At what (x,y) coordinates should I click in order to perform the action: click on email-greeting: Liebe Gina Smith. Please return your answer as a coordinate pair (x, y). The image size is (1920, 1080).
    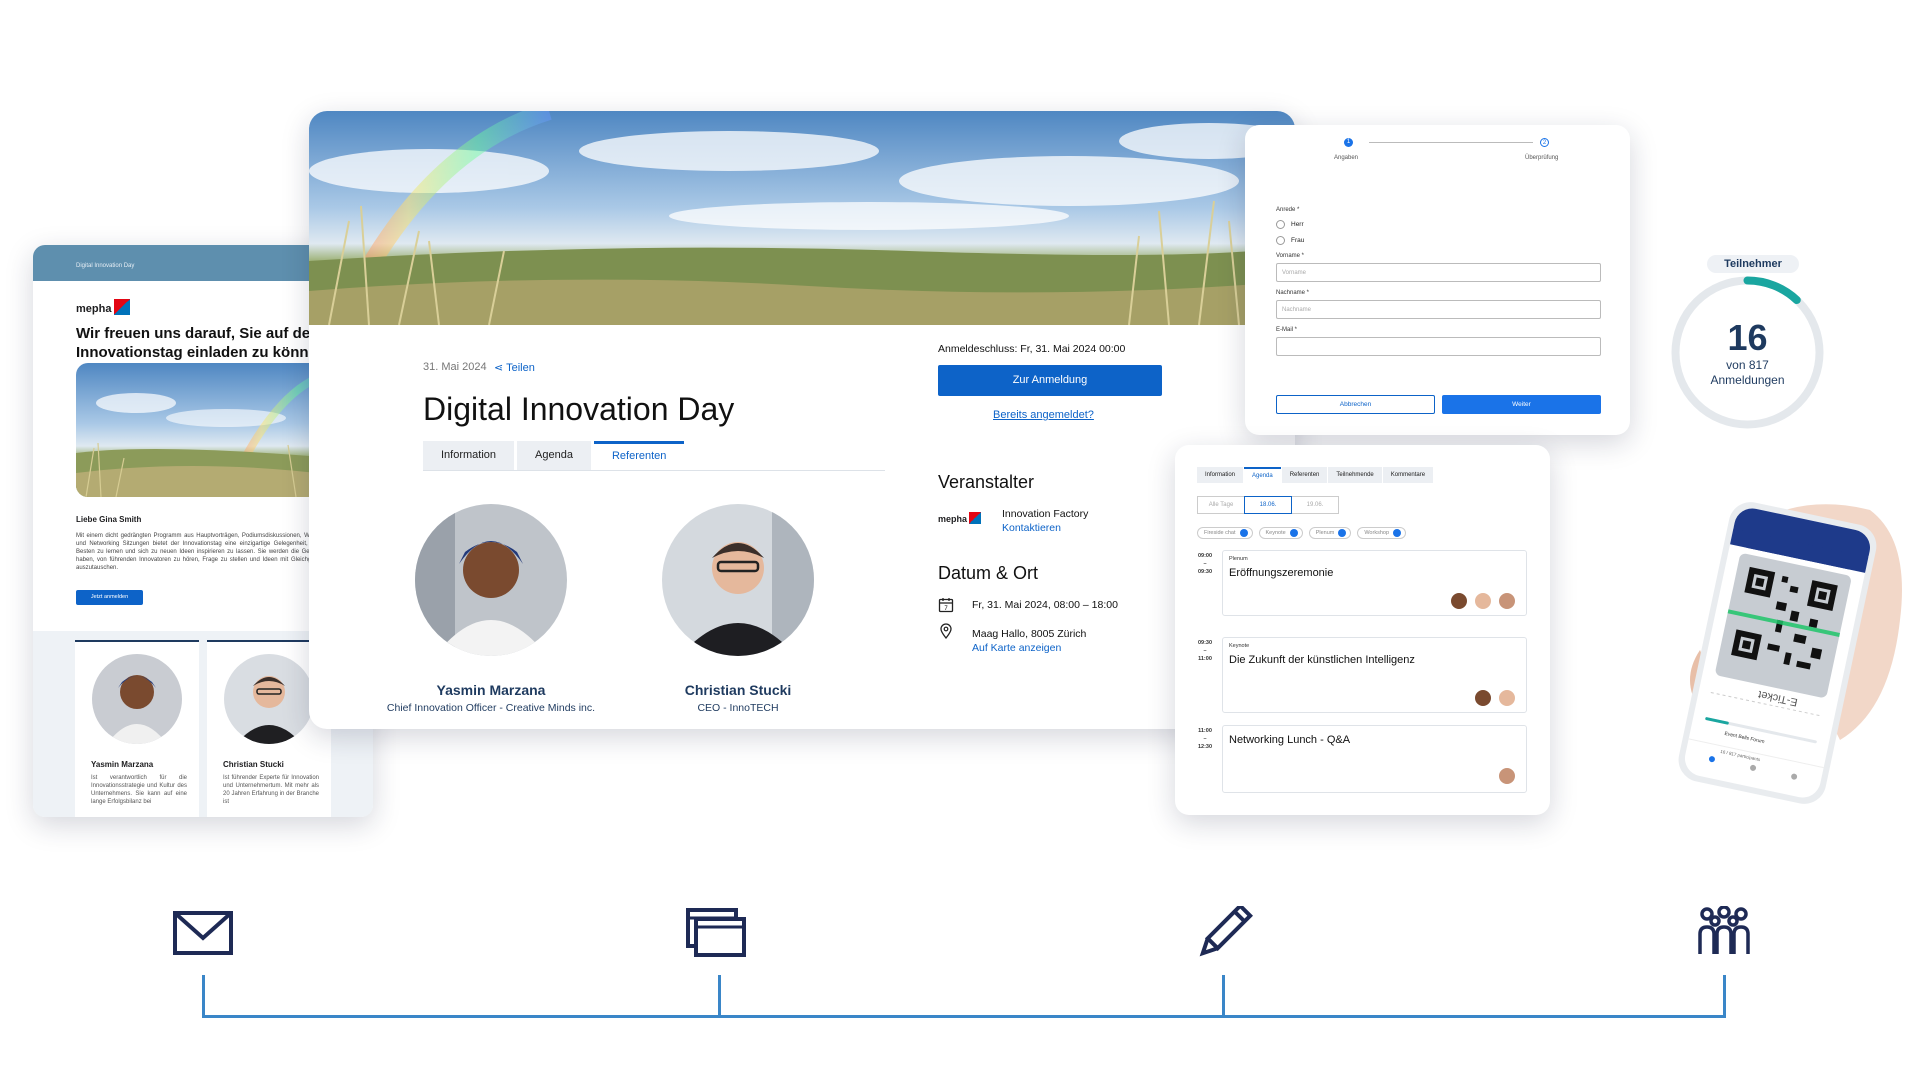
    Looking at the image, I should click on (109, 519).